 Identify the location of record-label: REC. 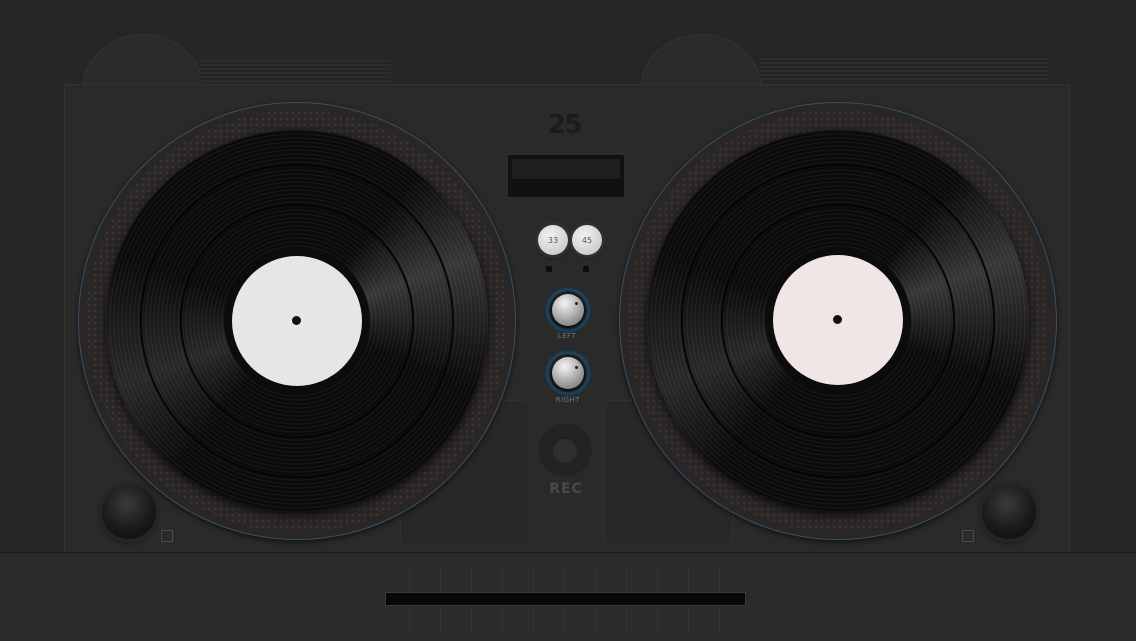
(566, 489).